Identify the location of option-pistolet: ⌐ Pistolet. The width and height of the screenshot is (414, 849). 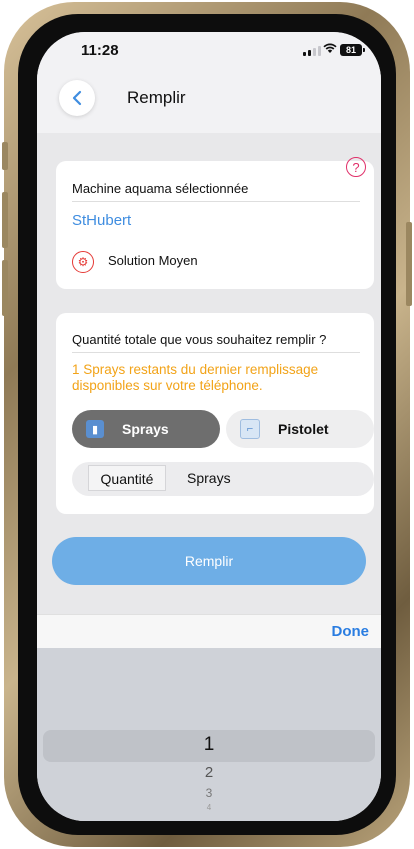
(300, 429).